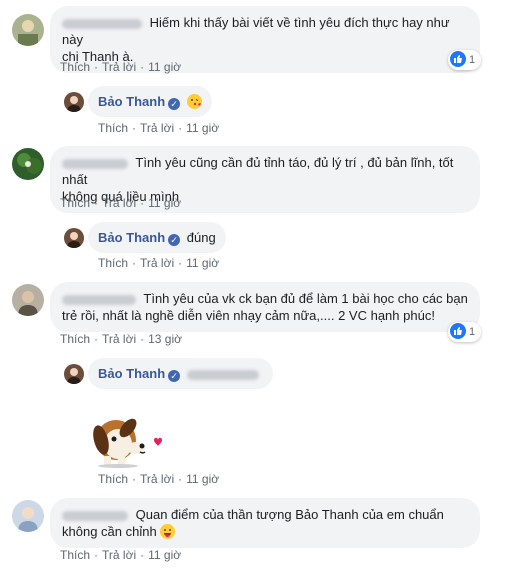  I want to click on tongue-emoji-icon, so click(168, 531).